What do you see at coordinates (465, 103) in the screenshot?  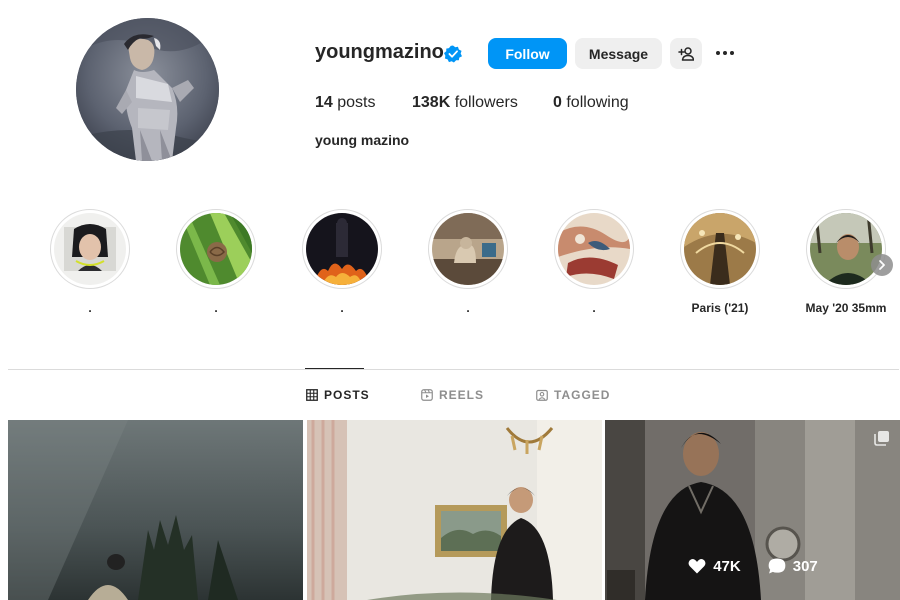 I see `followers-link: 138K followers` at bounding box center [465, 103].